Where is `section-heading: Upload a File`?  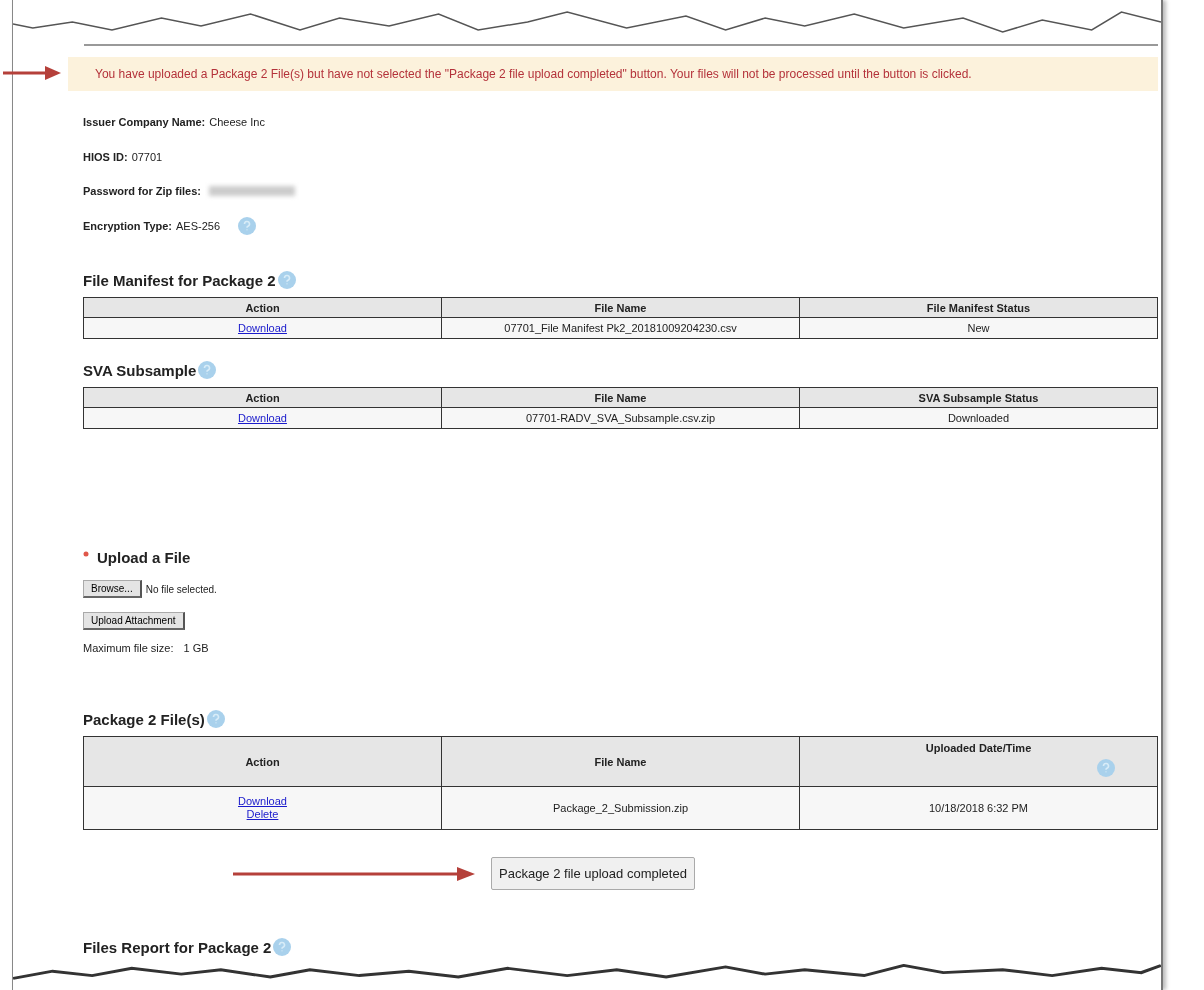 section-heading: Upload a File is located at coordinates (144, 557).